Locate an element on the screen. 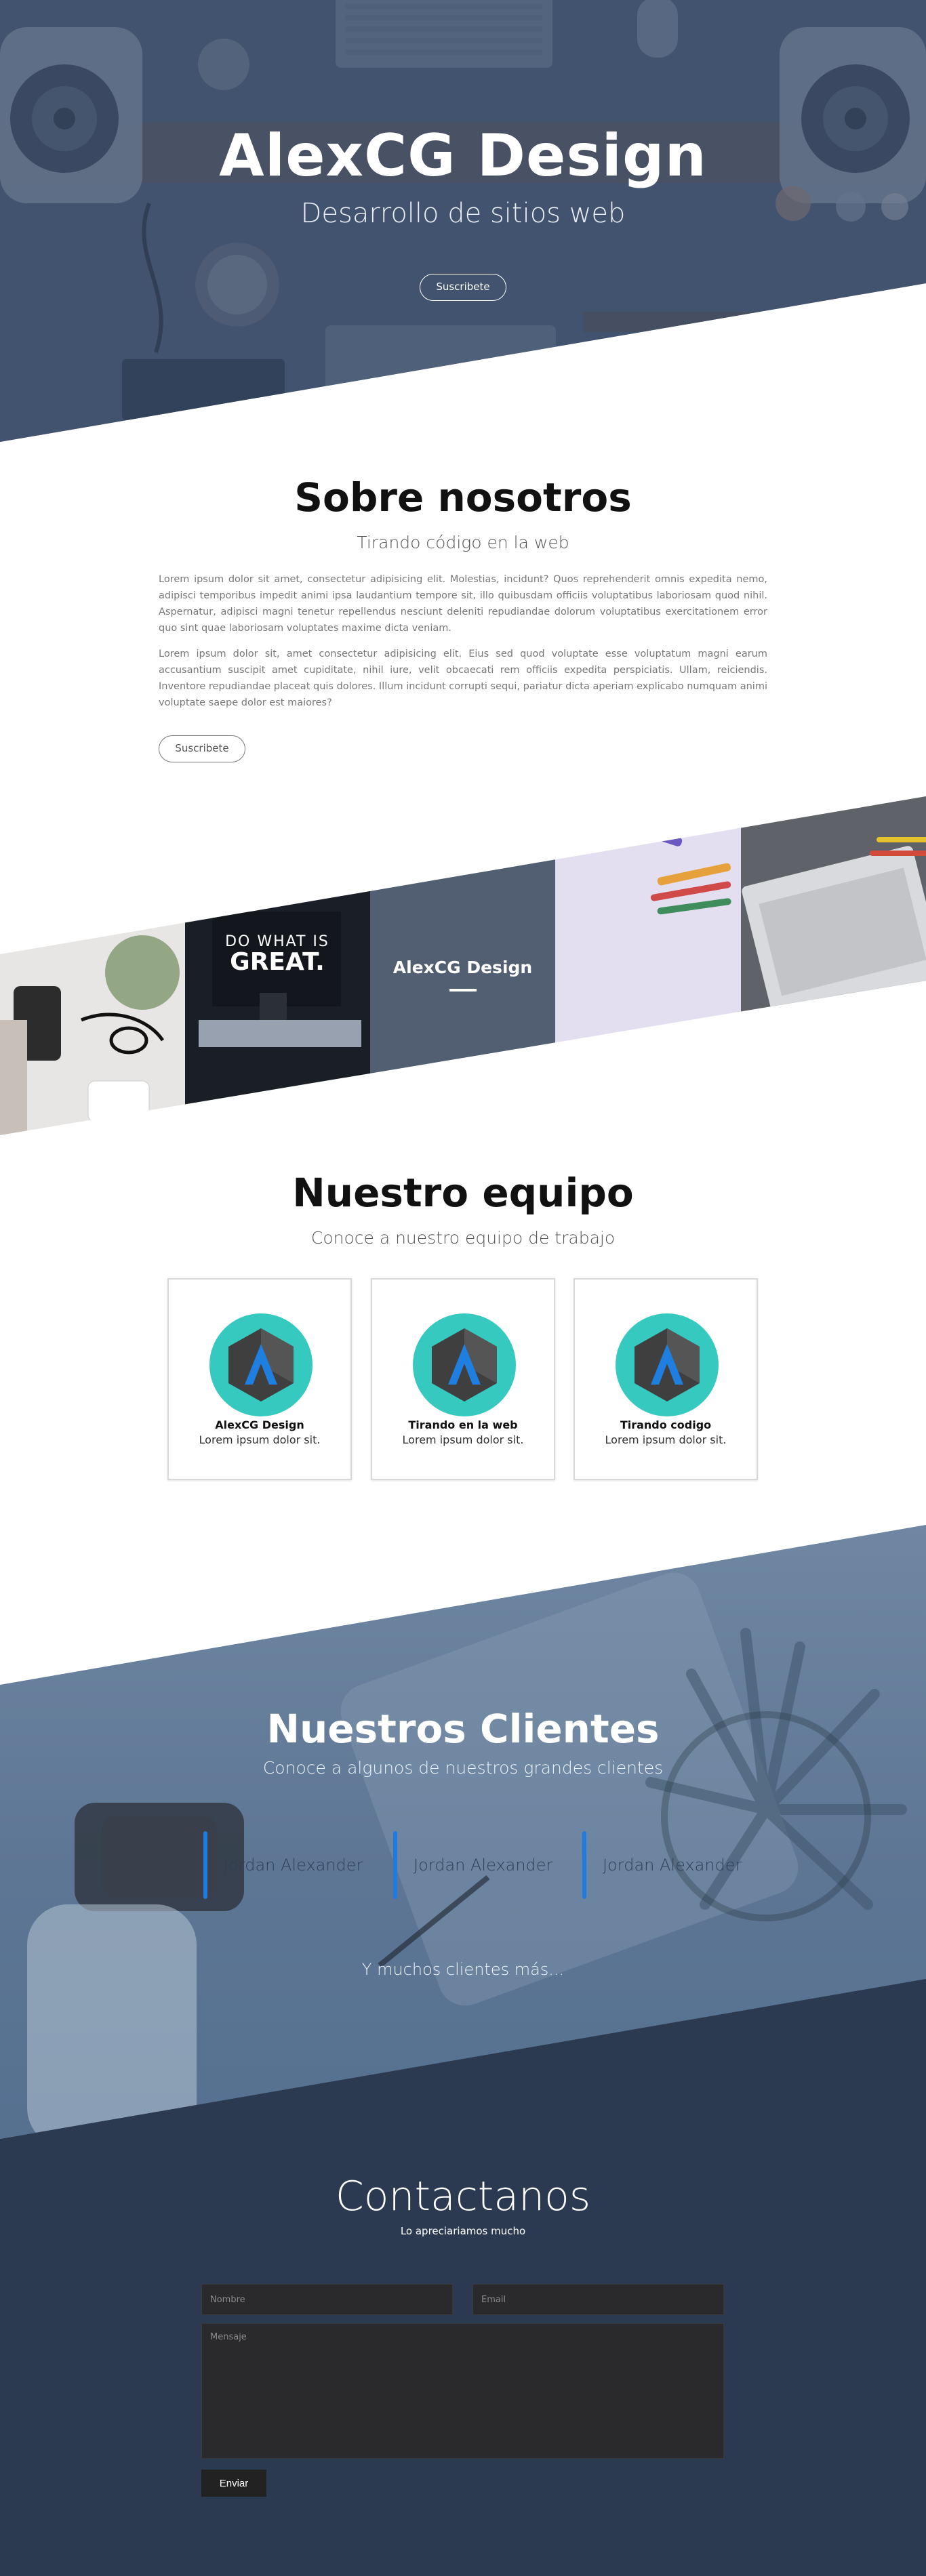  gallery-strip: DO WHAT IS GREAT. AlexCG Design is located at coordinates (463, 966).